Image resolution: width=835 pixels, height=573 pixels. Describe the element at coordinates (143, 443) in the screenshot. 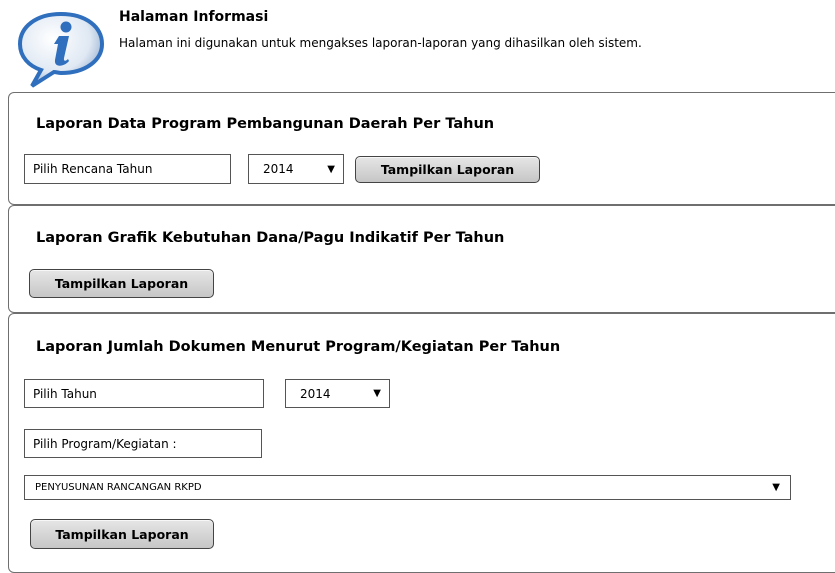

I see `pilih-program-label-field: Pilih Program/Kegiatan :` at that location.